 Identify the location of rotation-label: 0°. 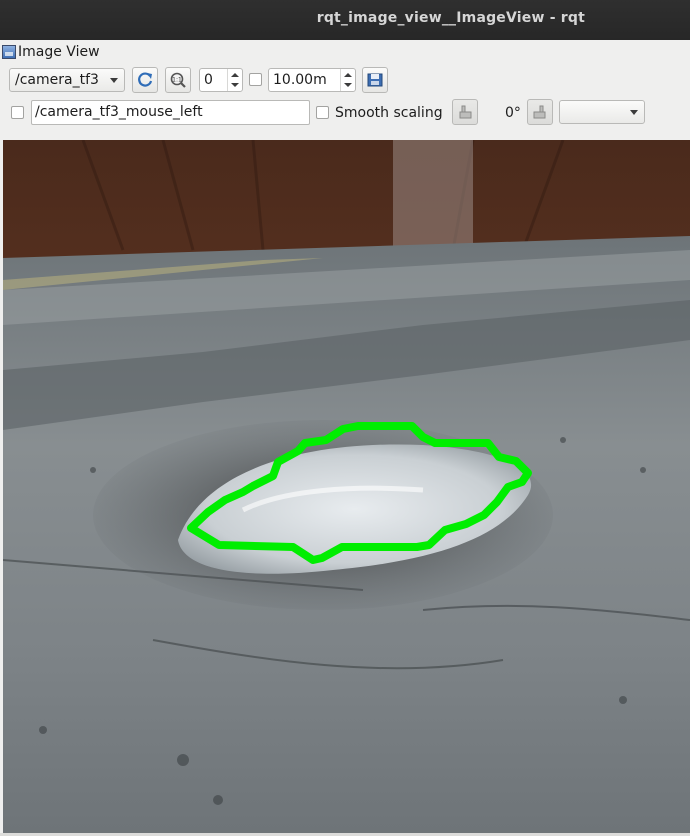
(513, 113).